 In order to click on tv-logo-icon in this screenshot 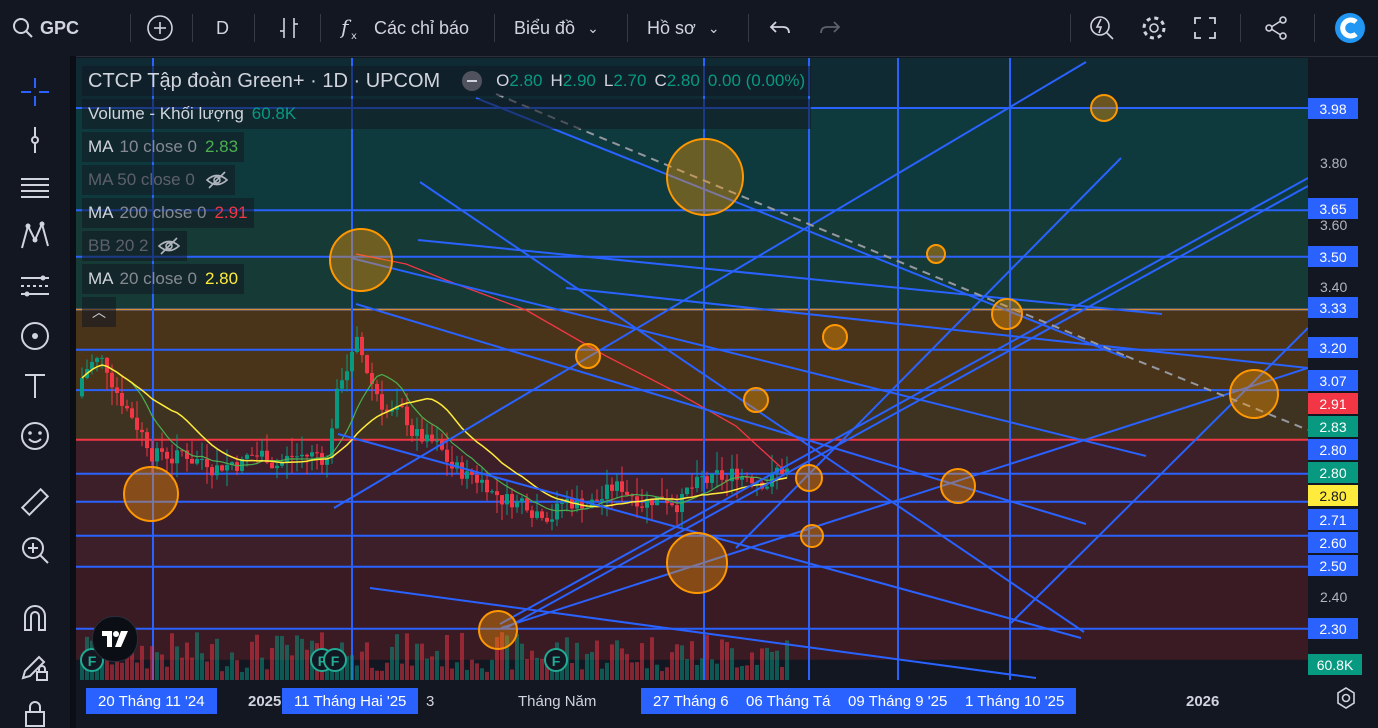, I will do `click(115, 639)`.